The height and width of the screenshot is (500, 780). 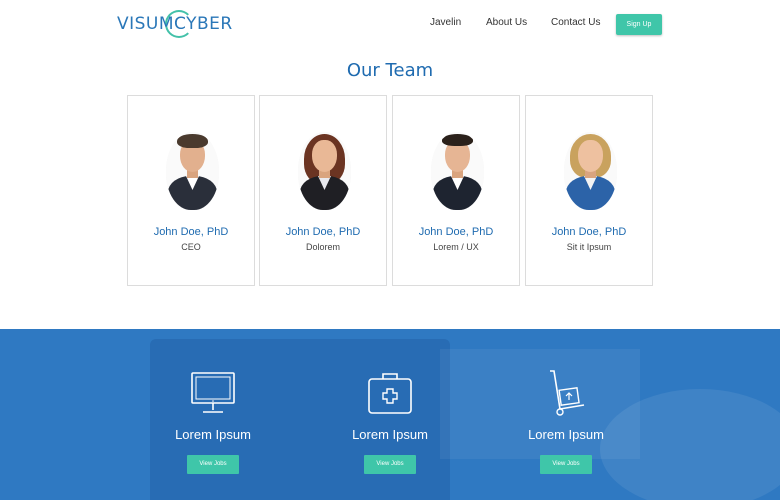 What do you see at coordinates (213, 392) in the screenshot?
I see `computer-monitor-icon` at bounding box center [213, 392].